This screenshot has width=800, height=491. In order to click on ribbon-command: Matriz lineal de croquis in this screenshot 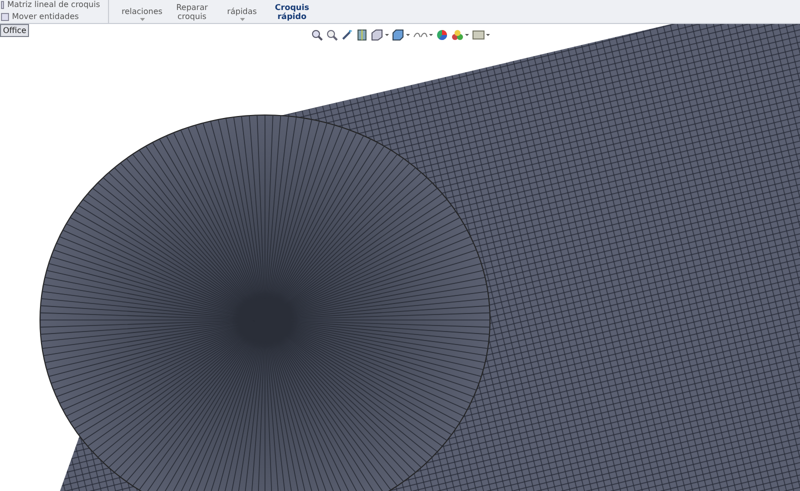, I will do `click(50, 5)`.